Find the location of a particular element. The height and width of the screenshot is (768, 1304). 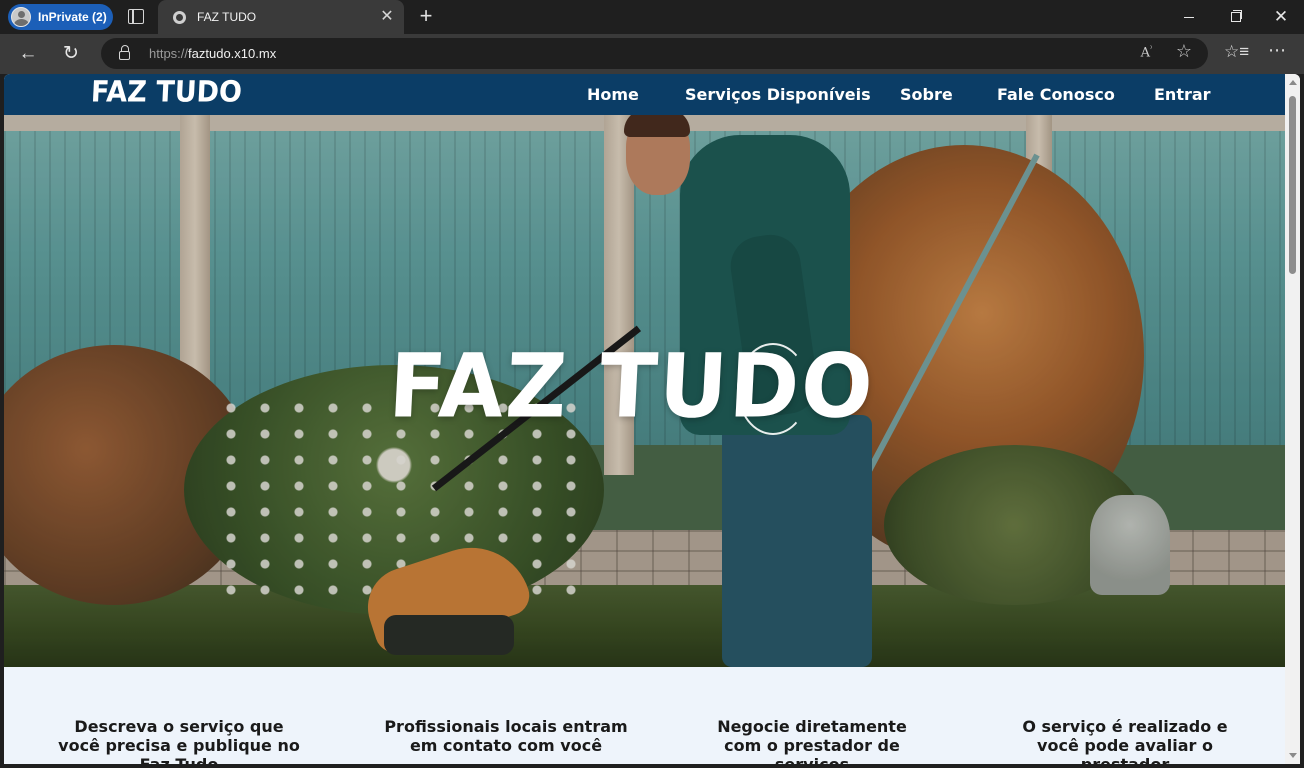

active-tab: FAZ TUDO ✕ is located at coordinates (281, 17).